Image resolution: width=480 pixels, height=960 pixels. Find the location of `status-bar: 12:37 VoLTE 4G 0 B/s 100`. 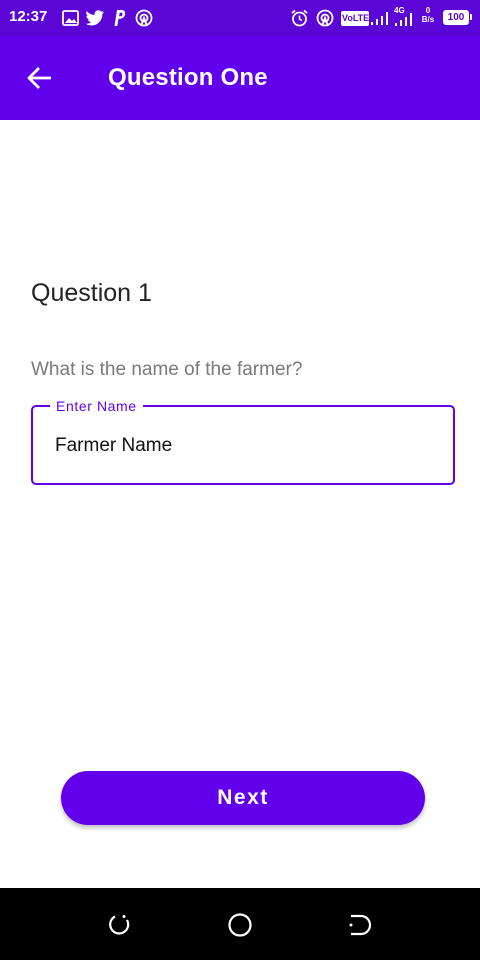

status-bar: 12:37 VoLTE 4G 0 B/s 100 is located at coordinates (240, 18).